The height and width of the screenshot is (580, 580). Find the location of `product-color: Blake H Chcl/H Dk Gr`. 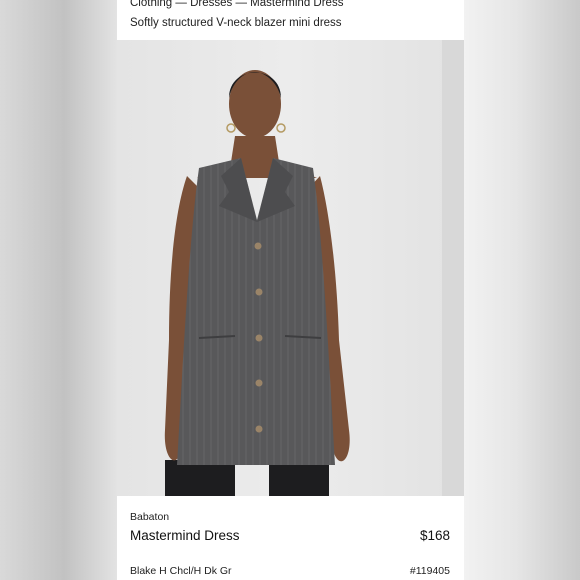

product-color: Blake H Chcl/H Dk Gr is located at coordinates (181, 571).